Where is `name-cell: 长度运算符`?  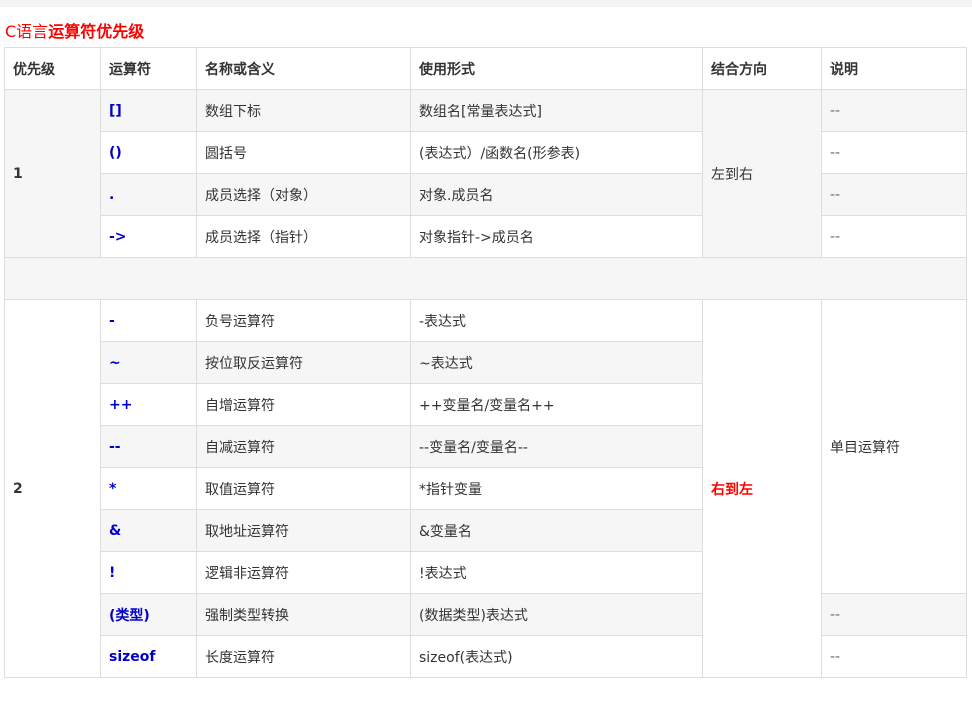 name-cell: 长度运算符 is located at coordinates (303, 656).